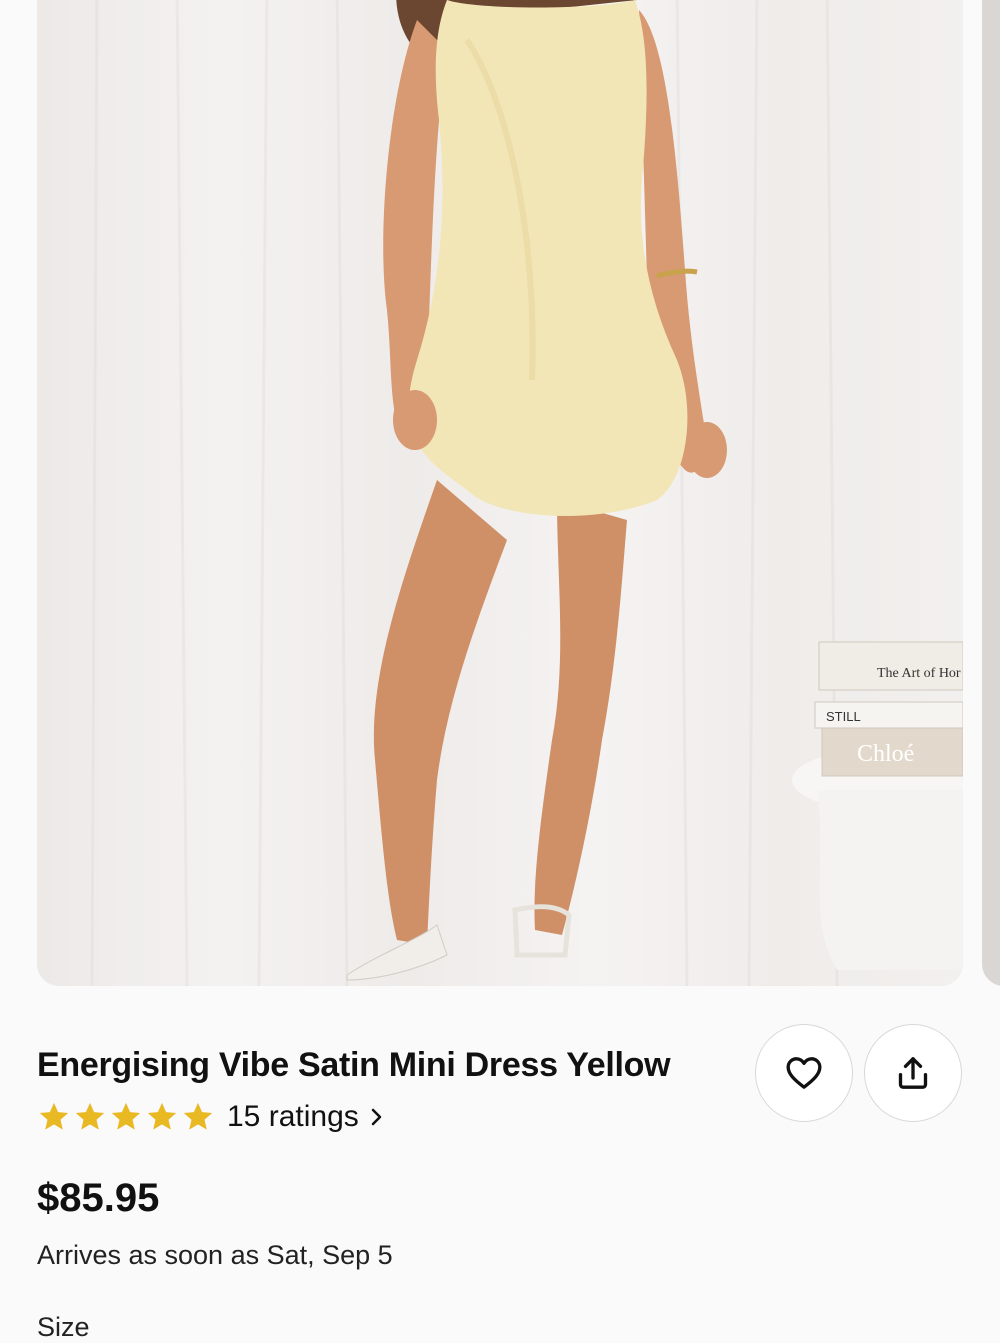 The height and width of the screenshot is (1343, 1000). Describe the element at coordinates (354, 1065) in the screenshot. I see `product-title: Energising Vibe Satin Mini Dress Yellow` at that location.